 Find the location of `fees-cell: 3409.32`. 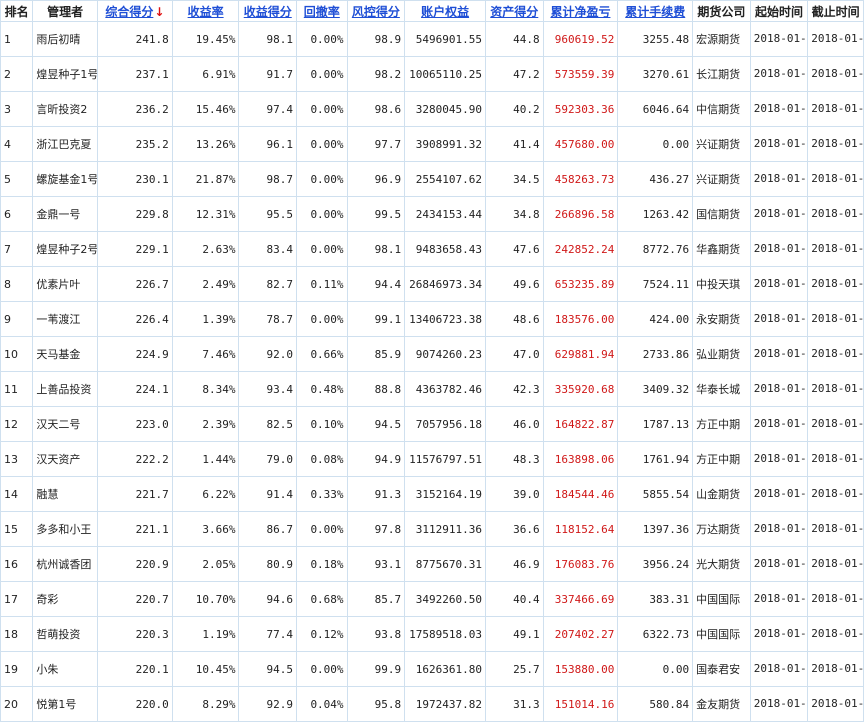

fees-cell: 3409.32 is located at coordinates (655, 389).